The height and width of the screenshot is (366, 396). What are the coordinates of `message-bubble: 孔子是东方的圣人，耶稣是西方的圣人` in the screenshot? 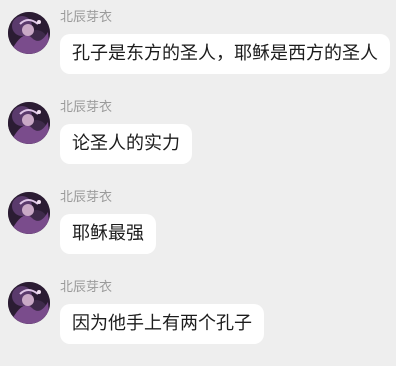 It's located at (225, 54).